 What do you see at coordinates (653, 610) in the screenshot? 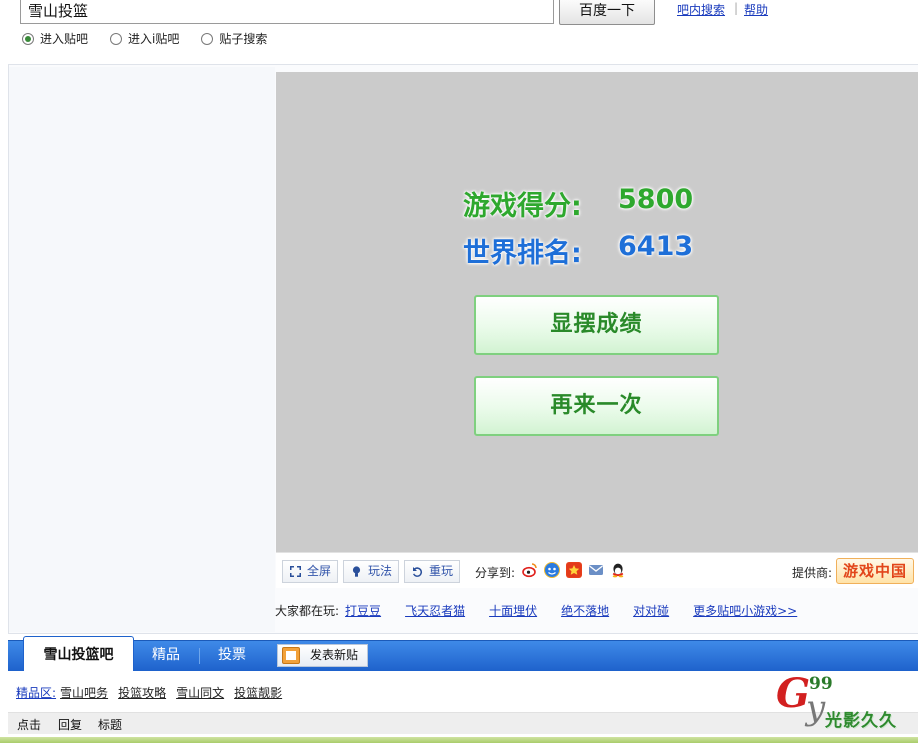
I see `game-link: 对对碰` at bounding box center [653, 610].